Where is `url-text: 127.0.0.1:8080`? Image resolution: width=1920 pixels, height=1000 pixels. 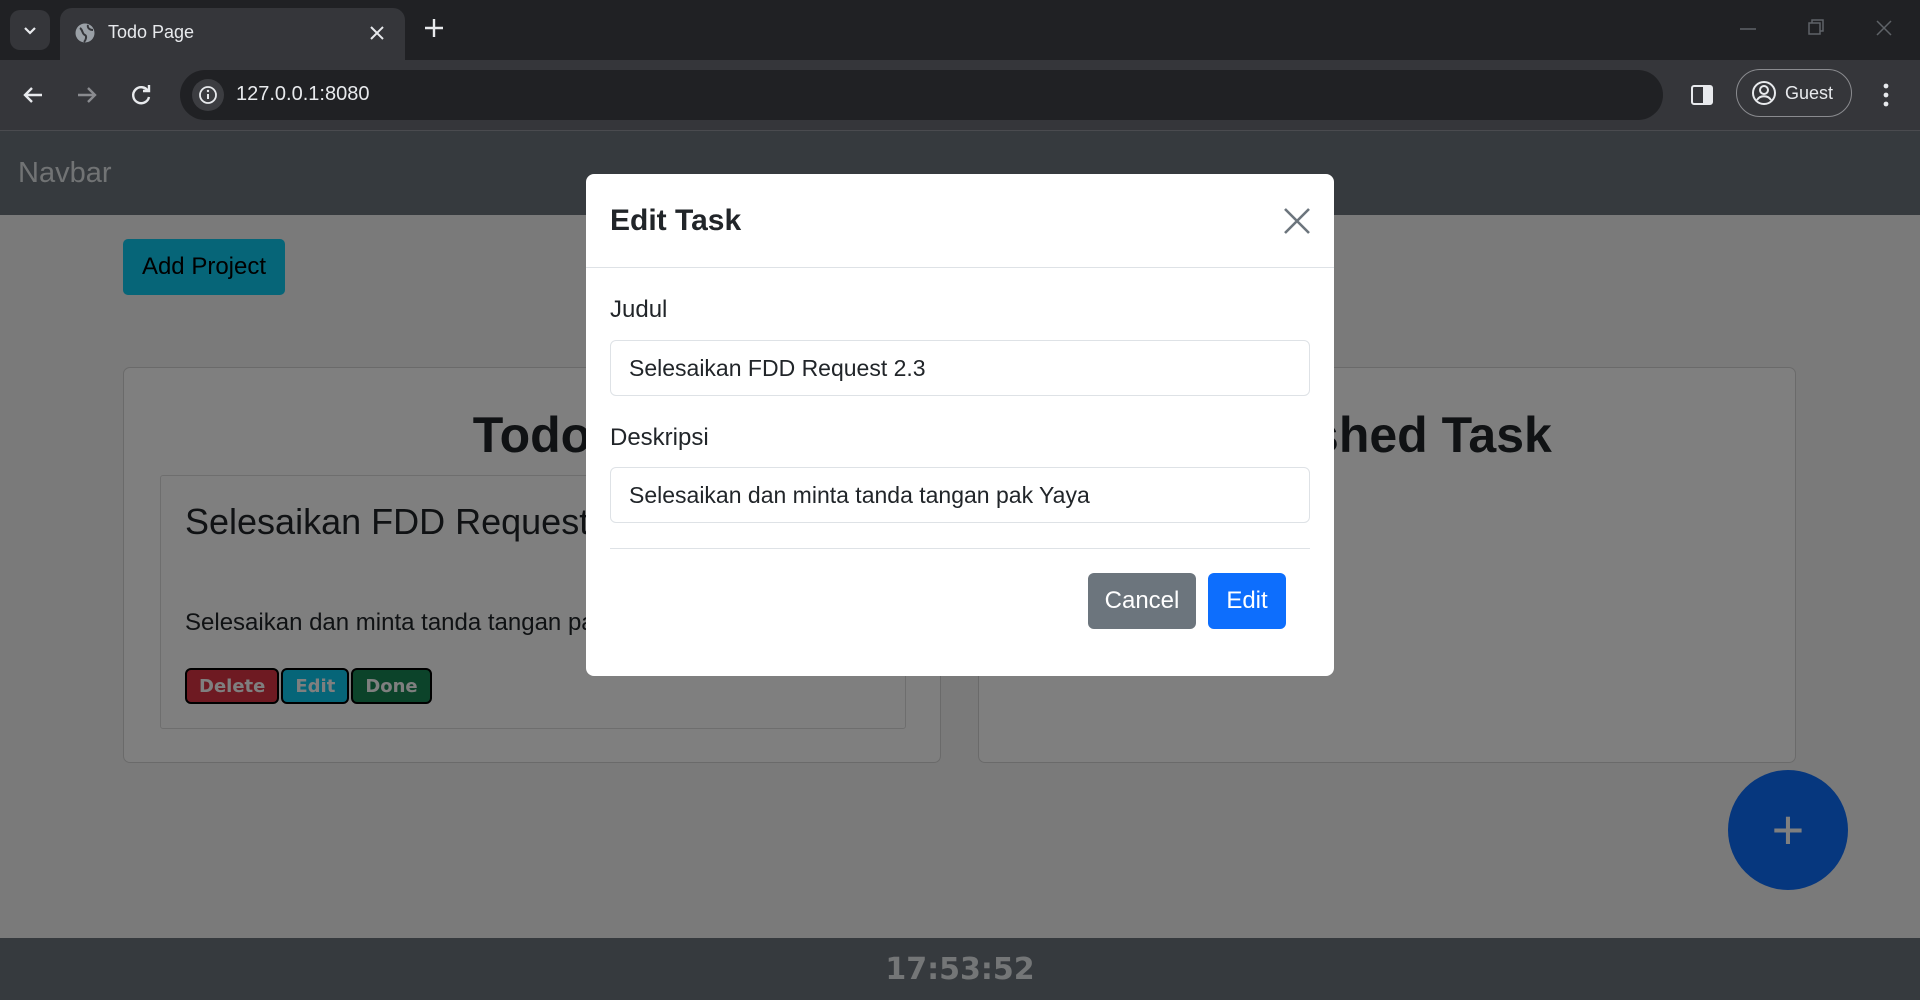 url-text: 127.0.0.1:8080 is located at coordinates (303, 94).